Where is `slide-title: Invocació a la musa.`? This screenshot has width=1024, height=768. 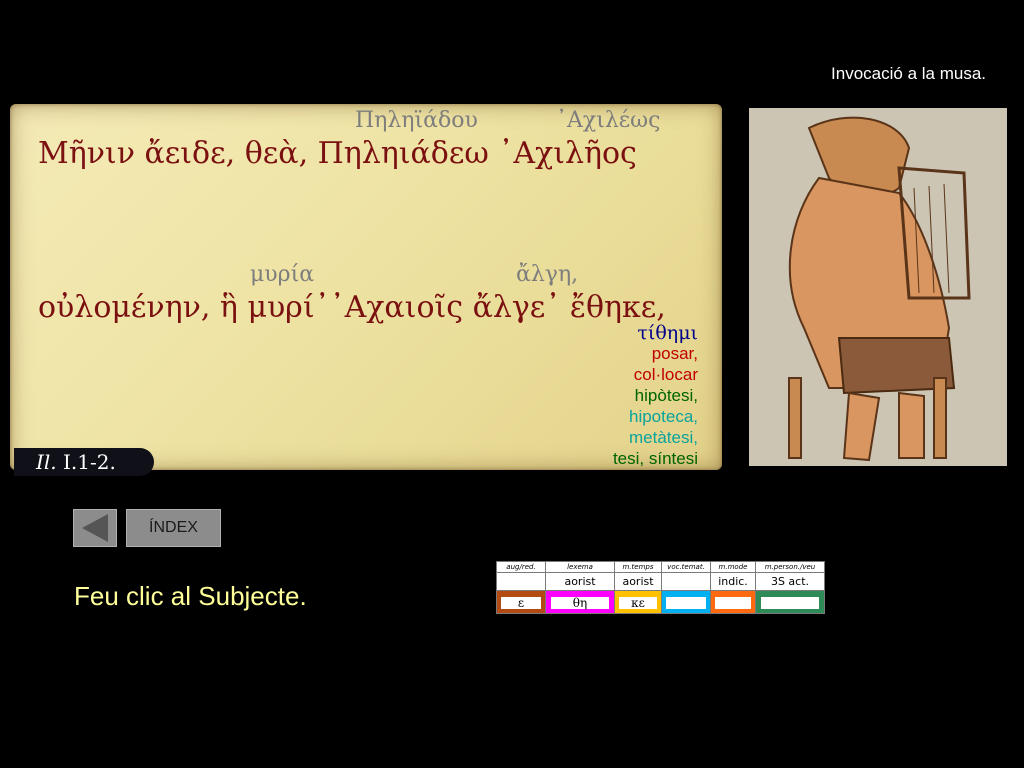
slide-title: Invocació a la musa. is located at coordinates (908, 73).